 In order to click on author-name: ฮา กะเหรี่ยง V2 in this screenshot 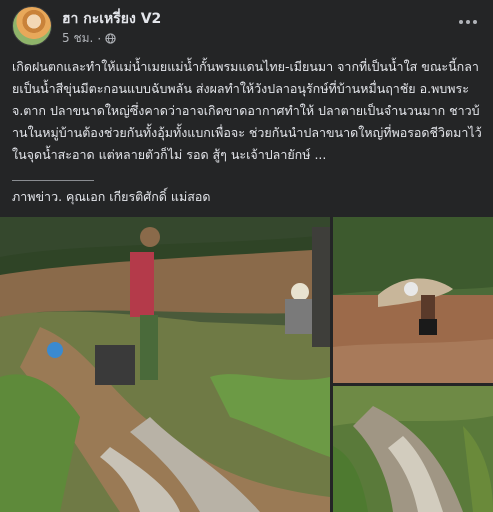, I will do `click(111, 19)`.